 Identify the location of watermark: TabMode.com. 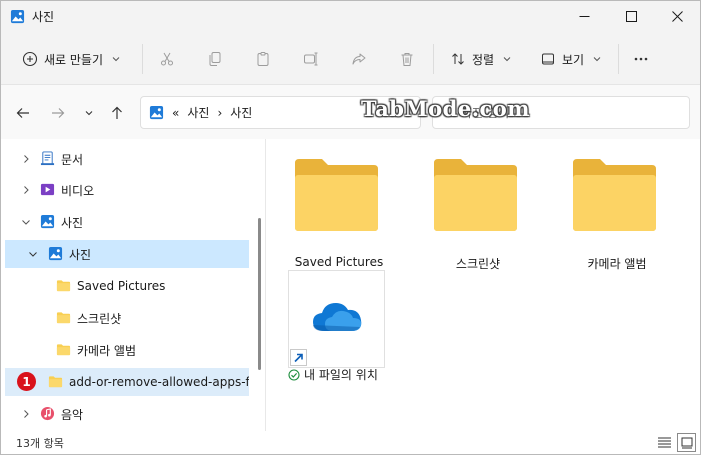
(446, 108).